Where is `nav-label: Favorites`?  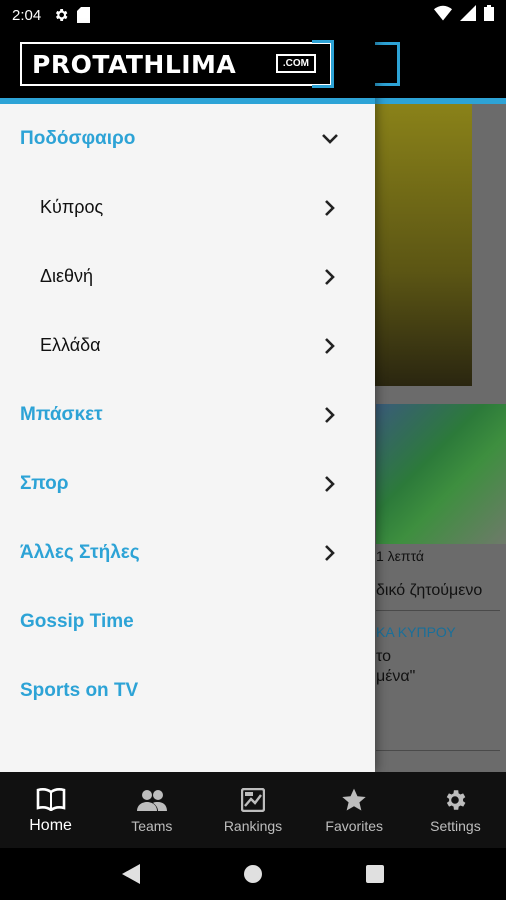 nav-label: Favorites is located at coordinates (354, 826).